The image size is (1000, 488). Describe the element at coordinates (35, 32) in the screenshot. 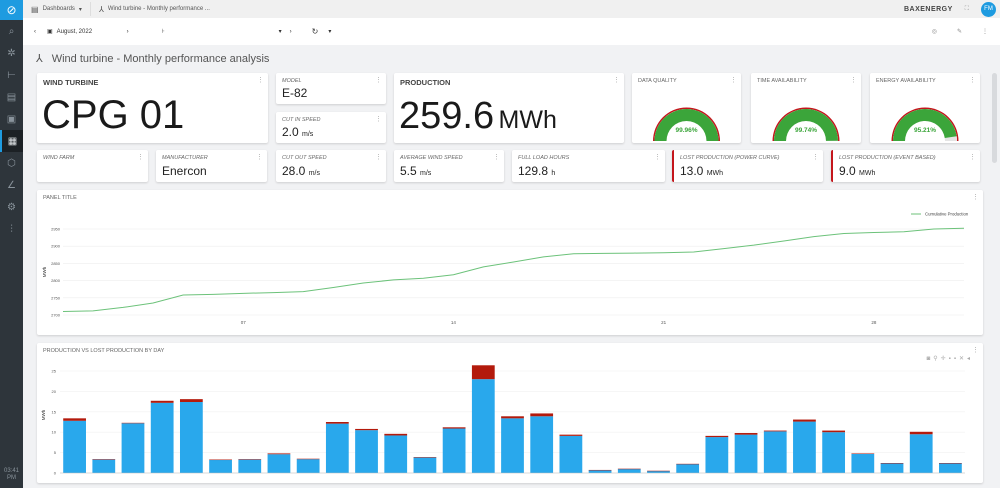

I see `prev-date-icon: ‹` at that location.